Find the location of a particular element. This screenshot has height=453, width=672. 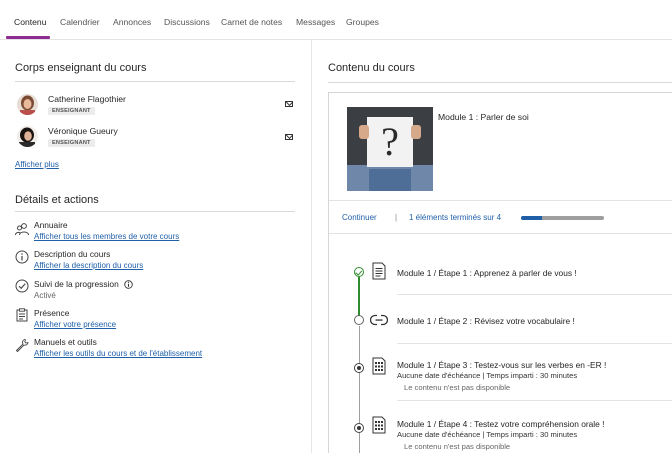

attendance-title: Présence is located at coordinates (52, 313).